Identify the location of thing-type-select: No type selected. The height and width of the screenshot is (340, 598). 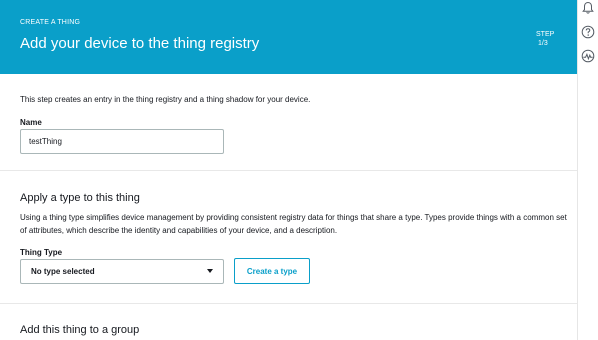
(122, 271).